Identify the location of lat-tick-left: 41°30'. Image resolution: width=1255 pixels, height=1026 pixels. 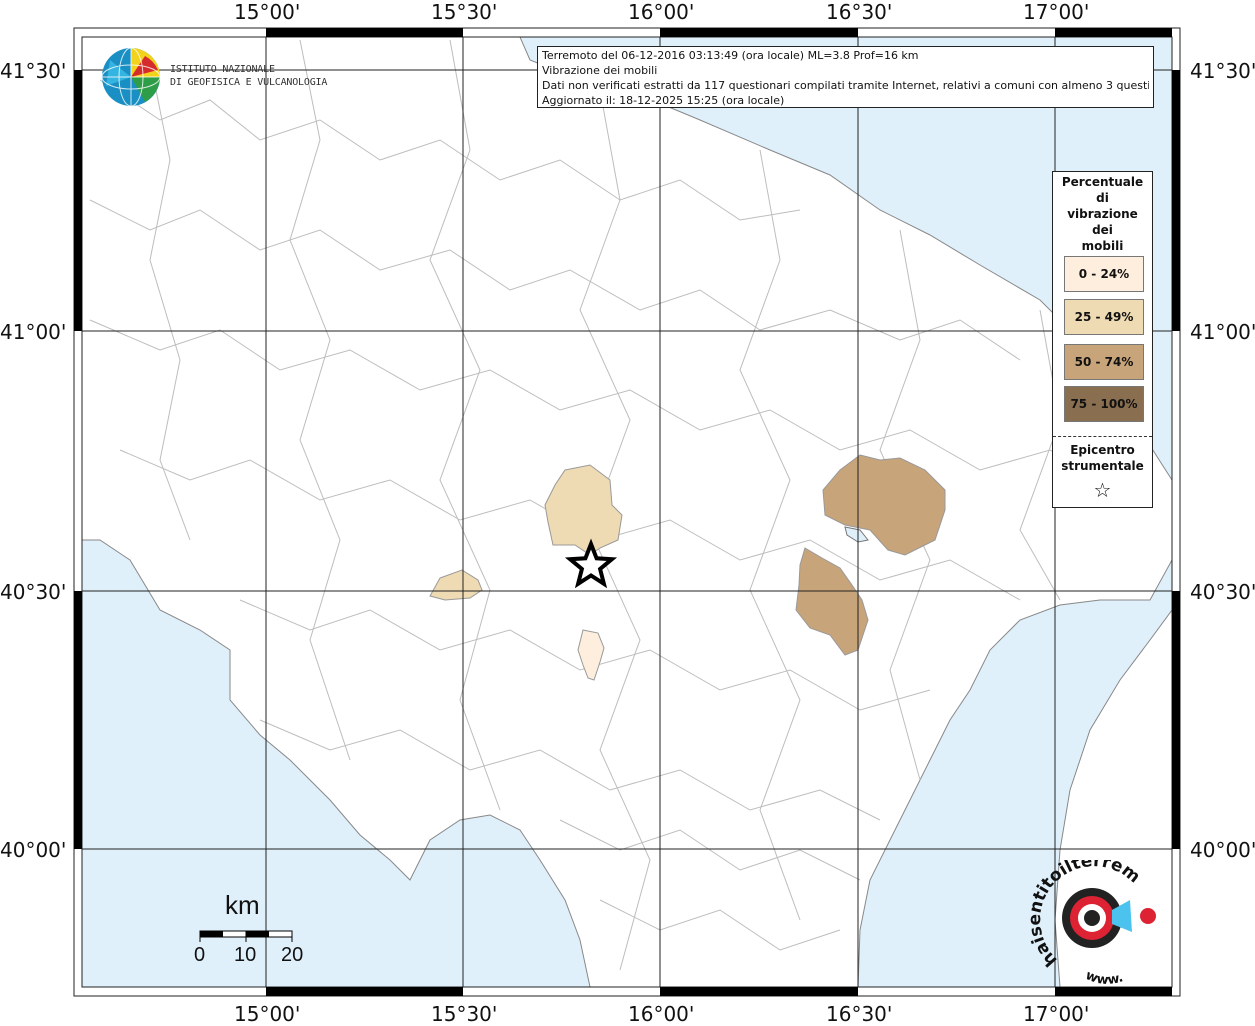
(33, 71).